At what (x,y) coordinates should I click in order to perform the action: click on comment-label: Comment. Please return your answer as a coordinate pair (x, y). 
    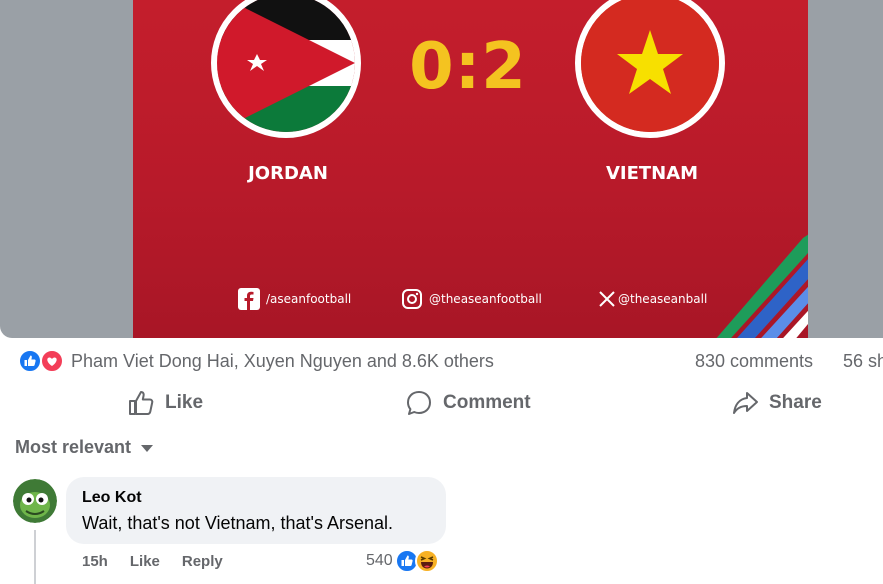
    Looking at the image, I should click on (487, 402).